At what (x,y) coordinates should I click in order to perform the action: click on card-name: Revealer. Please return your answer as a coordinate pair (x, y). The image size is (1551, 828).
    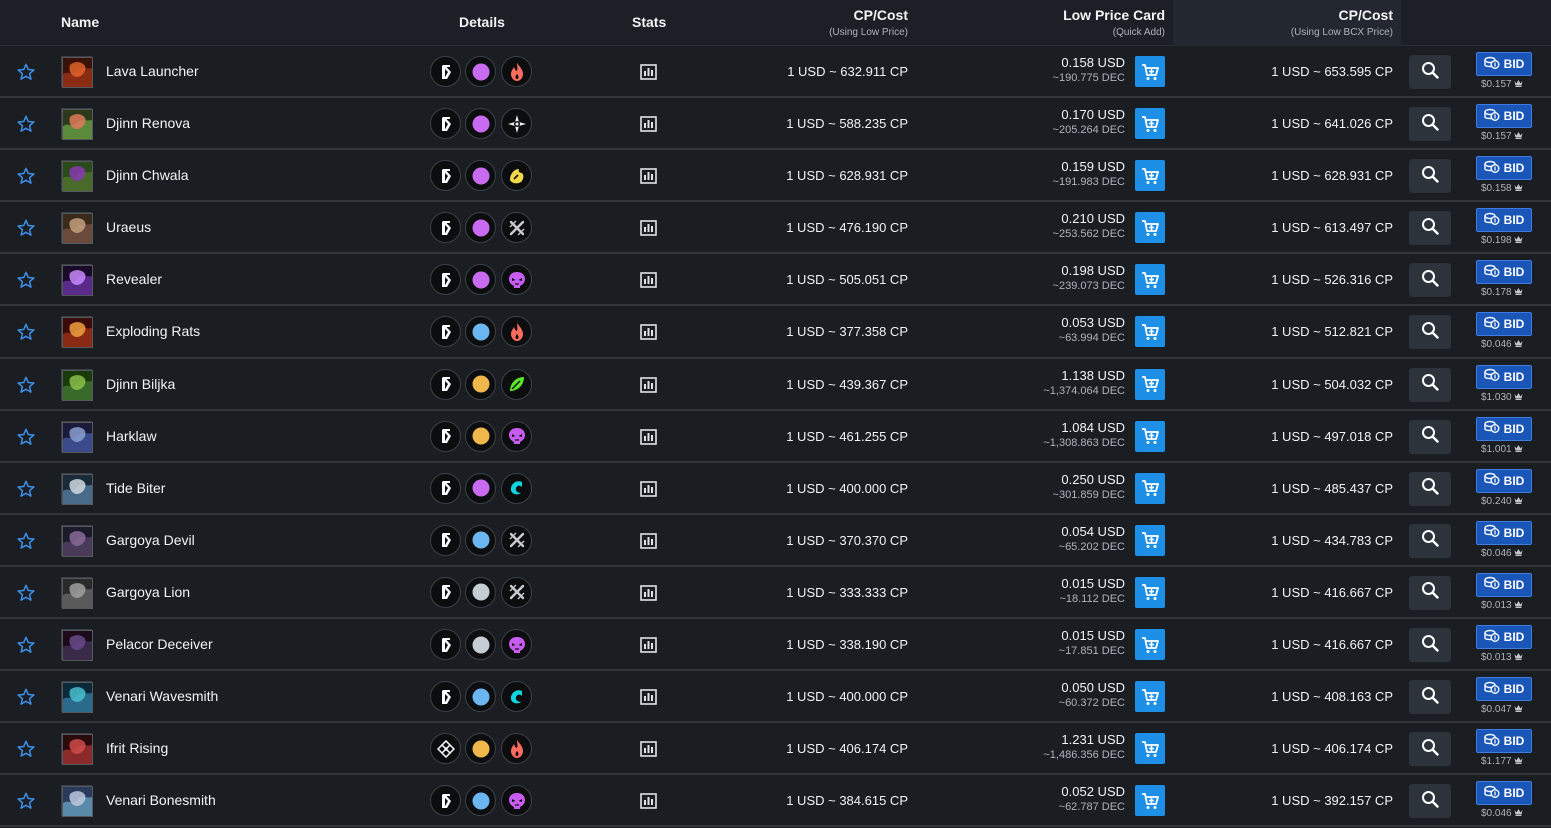
    Looking at the image, I should click on (134, 279).